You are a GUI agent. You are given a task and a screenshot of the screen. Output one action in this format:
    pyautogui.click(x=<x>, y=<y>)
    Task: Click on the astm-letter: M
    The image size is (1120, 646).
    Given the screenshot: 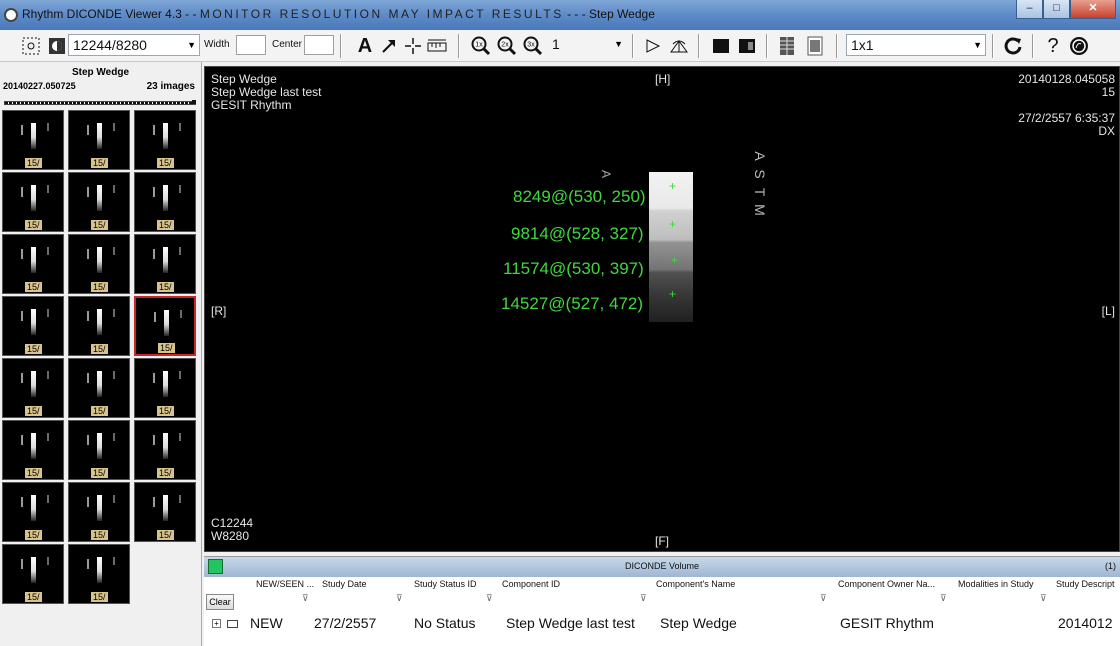 What is the action you would take?
    pyautogui.click(x=760, y=210)
    